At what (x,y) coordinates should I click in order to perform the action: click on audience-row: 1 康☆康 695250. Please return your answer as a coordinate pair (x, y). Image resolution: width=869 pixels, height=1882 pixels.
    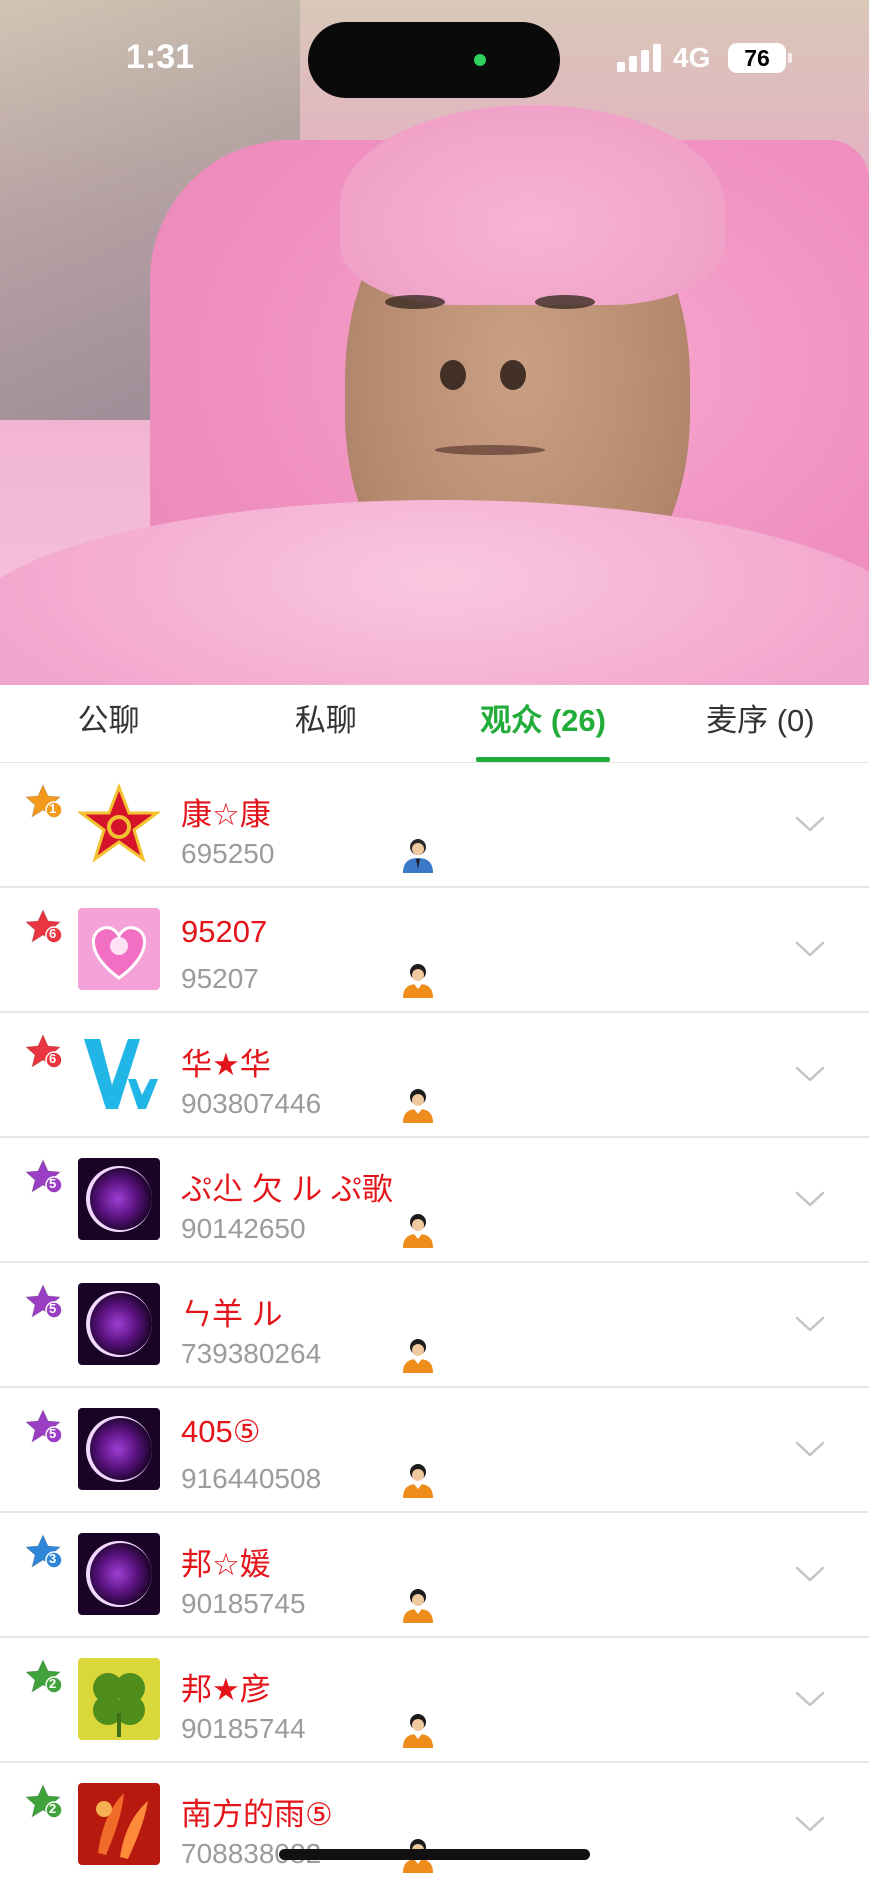
    Looking at the image, I should click on (434, 825).